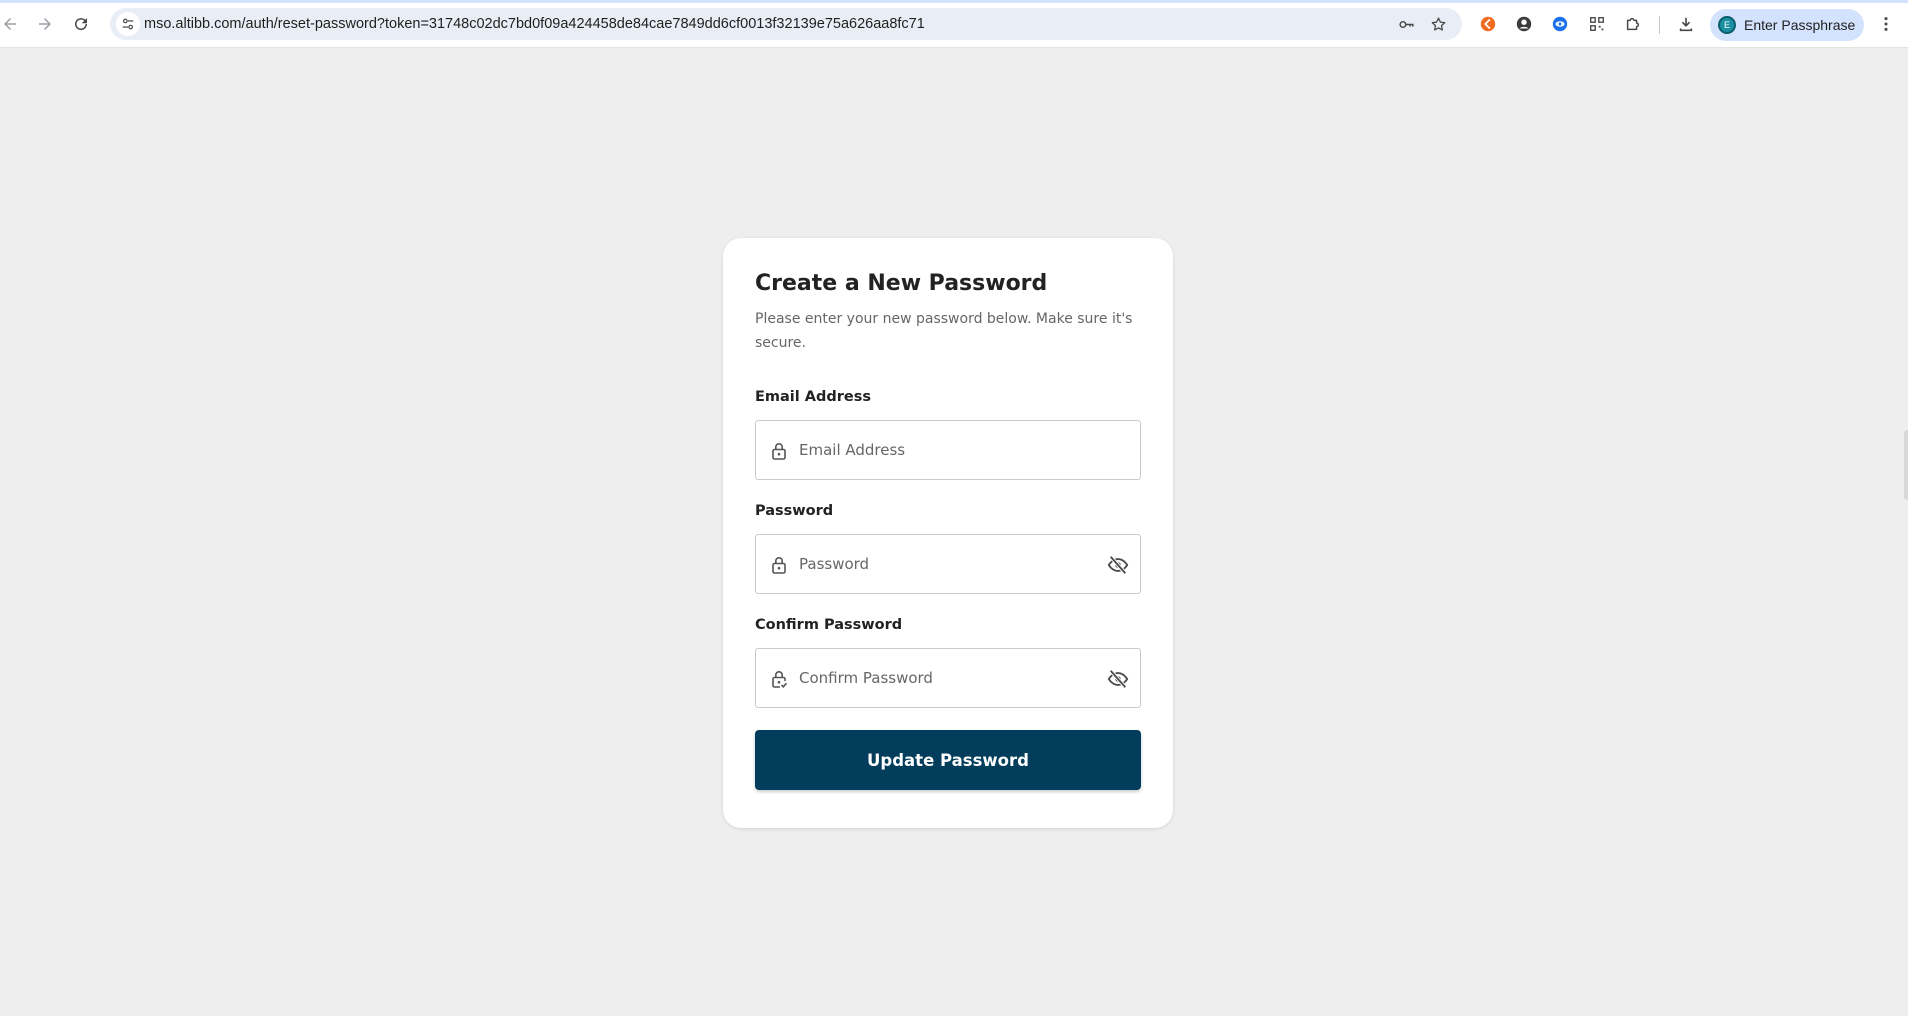 The height and width of the screenshot is (1016, 1908). Describe the element at coordinates (11, 24) in the screenshot. I see `back-arrow-icon` at that location.